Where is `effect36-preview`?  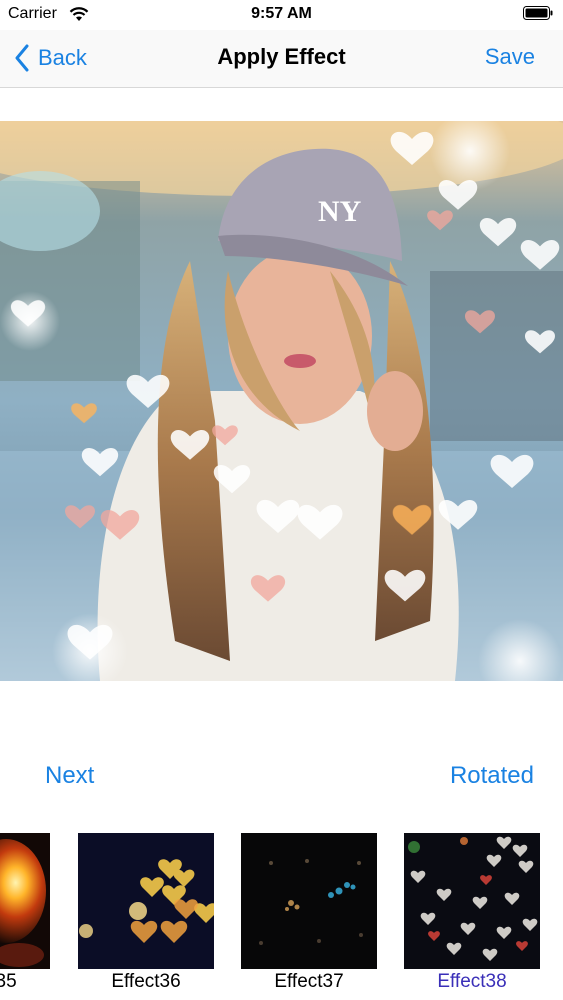
effect36-preview is located at coordinates (146, 901).